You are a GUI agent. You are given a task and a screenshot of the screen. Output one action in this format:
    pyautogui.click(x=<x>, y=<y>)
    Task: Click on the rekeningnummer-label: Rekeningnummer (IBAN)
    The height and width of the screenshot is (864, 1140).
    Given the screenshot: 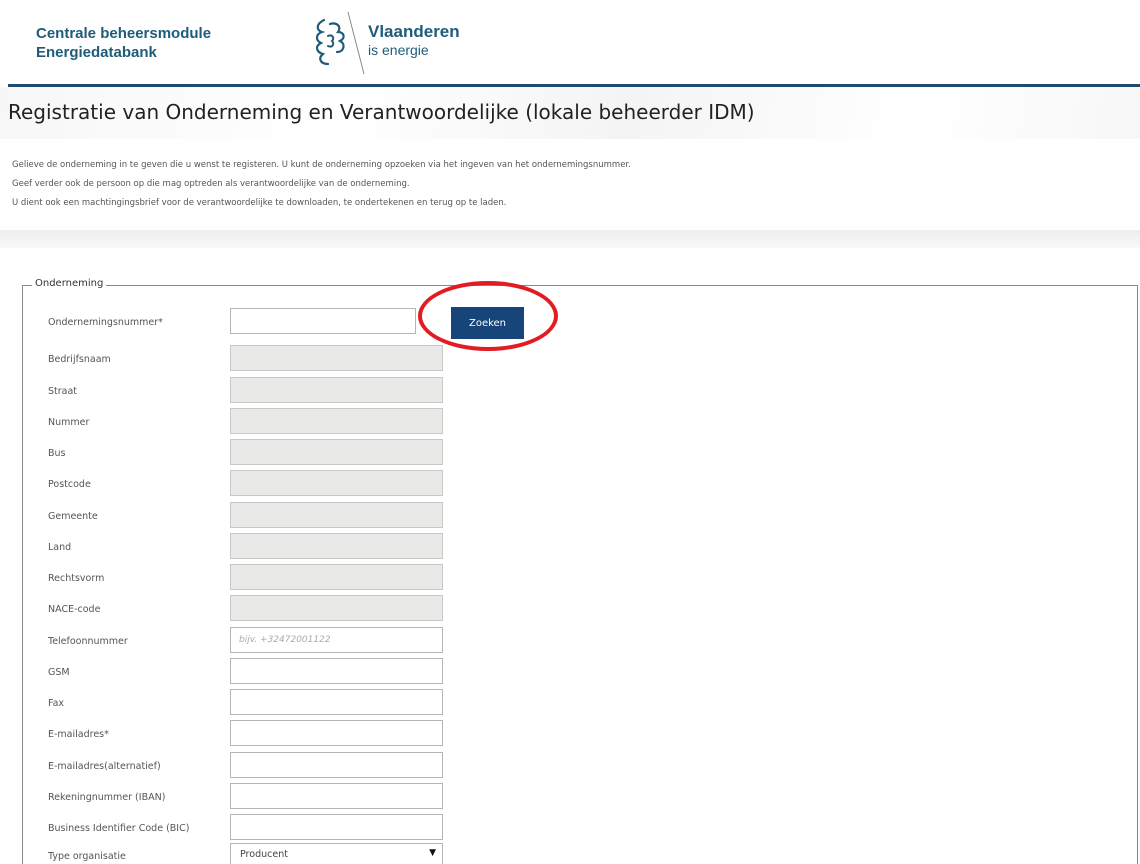 What is the action you would take?
    pyautogui.click(x=107, y=797)
    